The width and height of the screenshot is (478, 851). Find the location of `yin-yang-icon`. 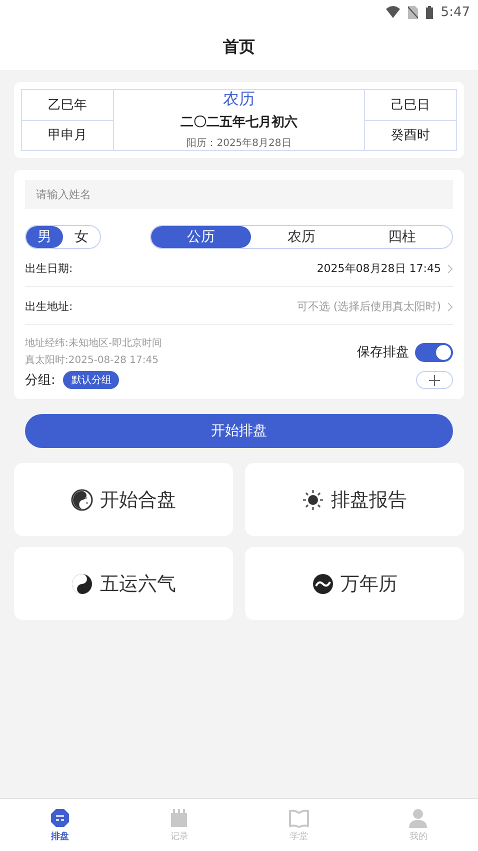

yin-yang-icon is located at coordinates (82, 583).